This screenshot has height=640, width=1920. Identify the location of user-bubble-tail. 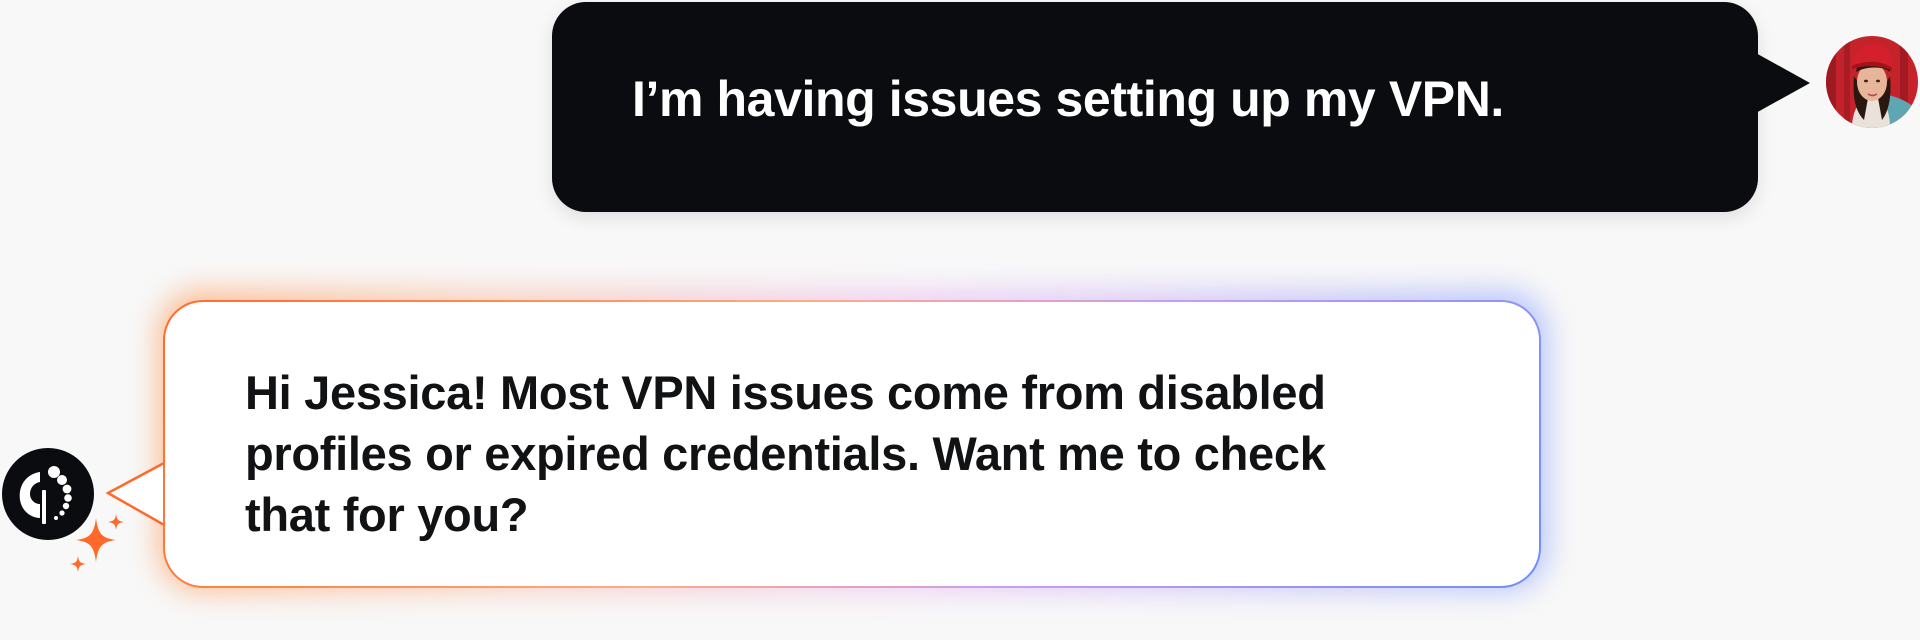
(1782, 83).